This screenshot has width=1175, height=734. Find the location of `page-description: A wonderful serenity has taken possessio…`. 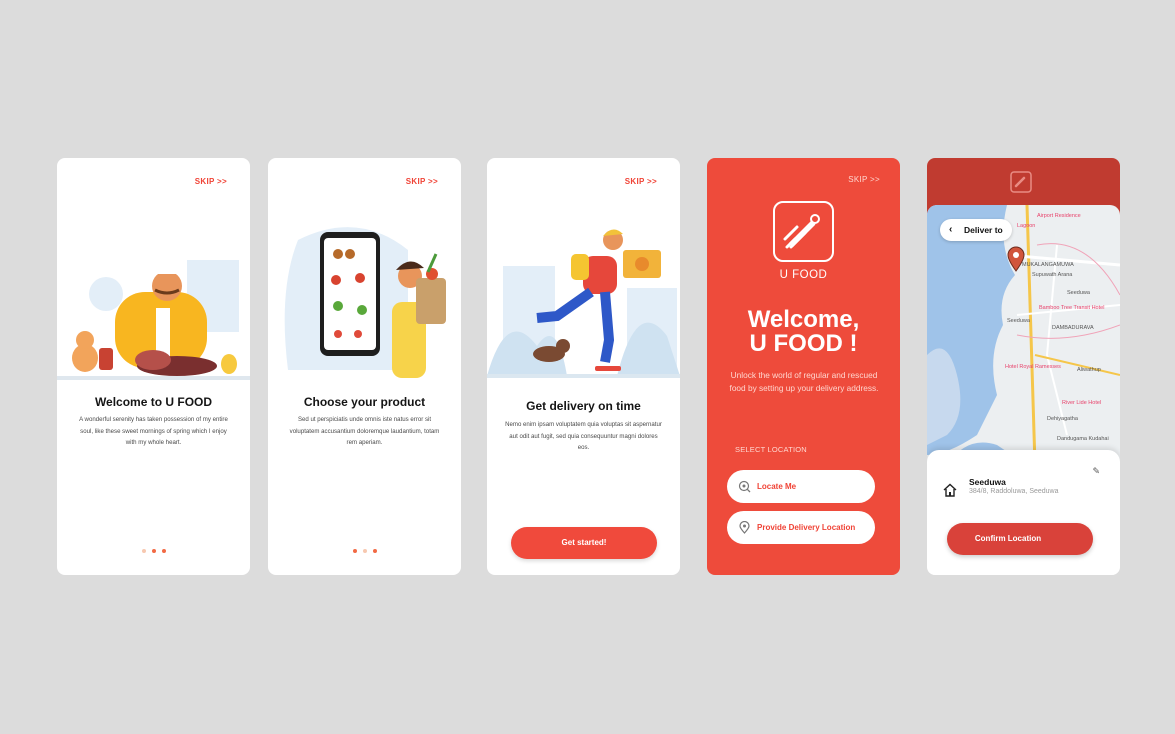

page-description: A wonderful serenity has taken possessio… is located at coordinates (153, 431).